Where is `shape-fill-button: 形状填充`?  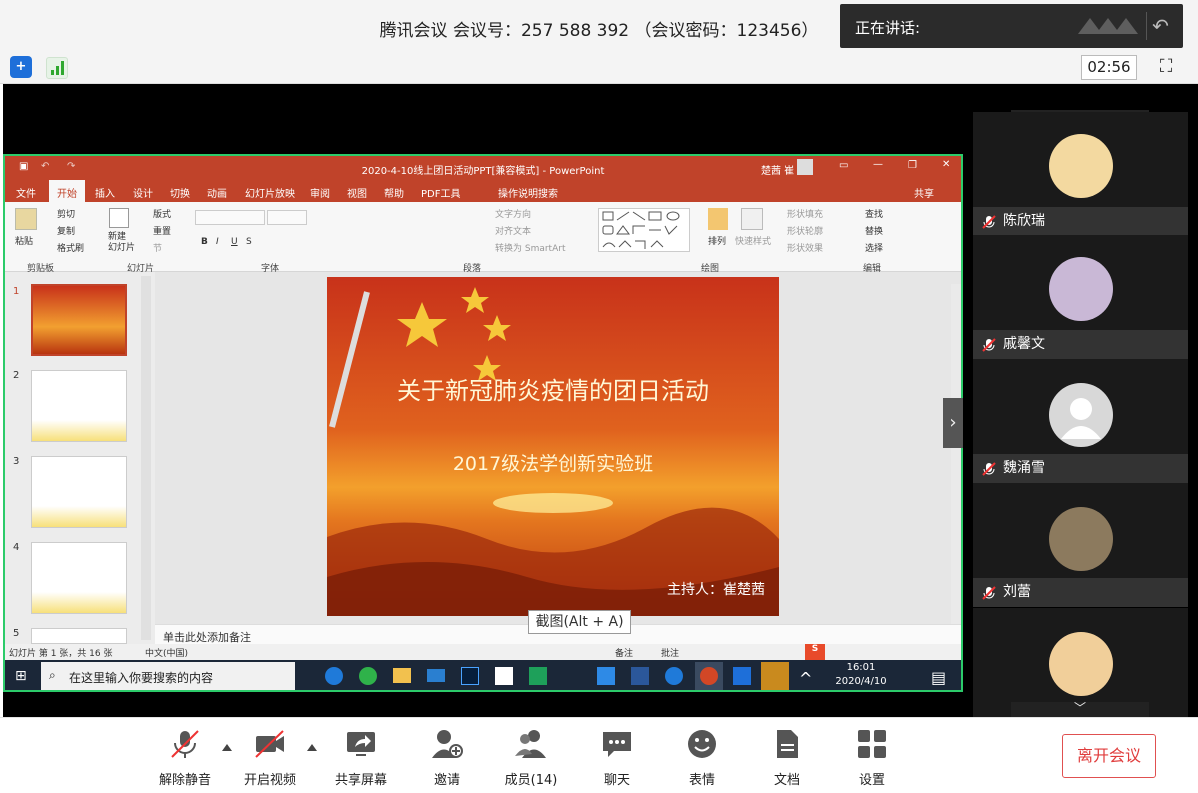 shape-fill-button: 形状填充 is located at coordinates (805, 213).